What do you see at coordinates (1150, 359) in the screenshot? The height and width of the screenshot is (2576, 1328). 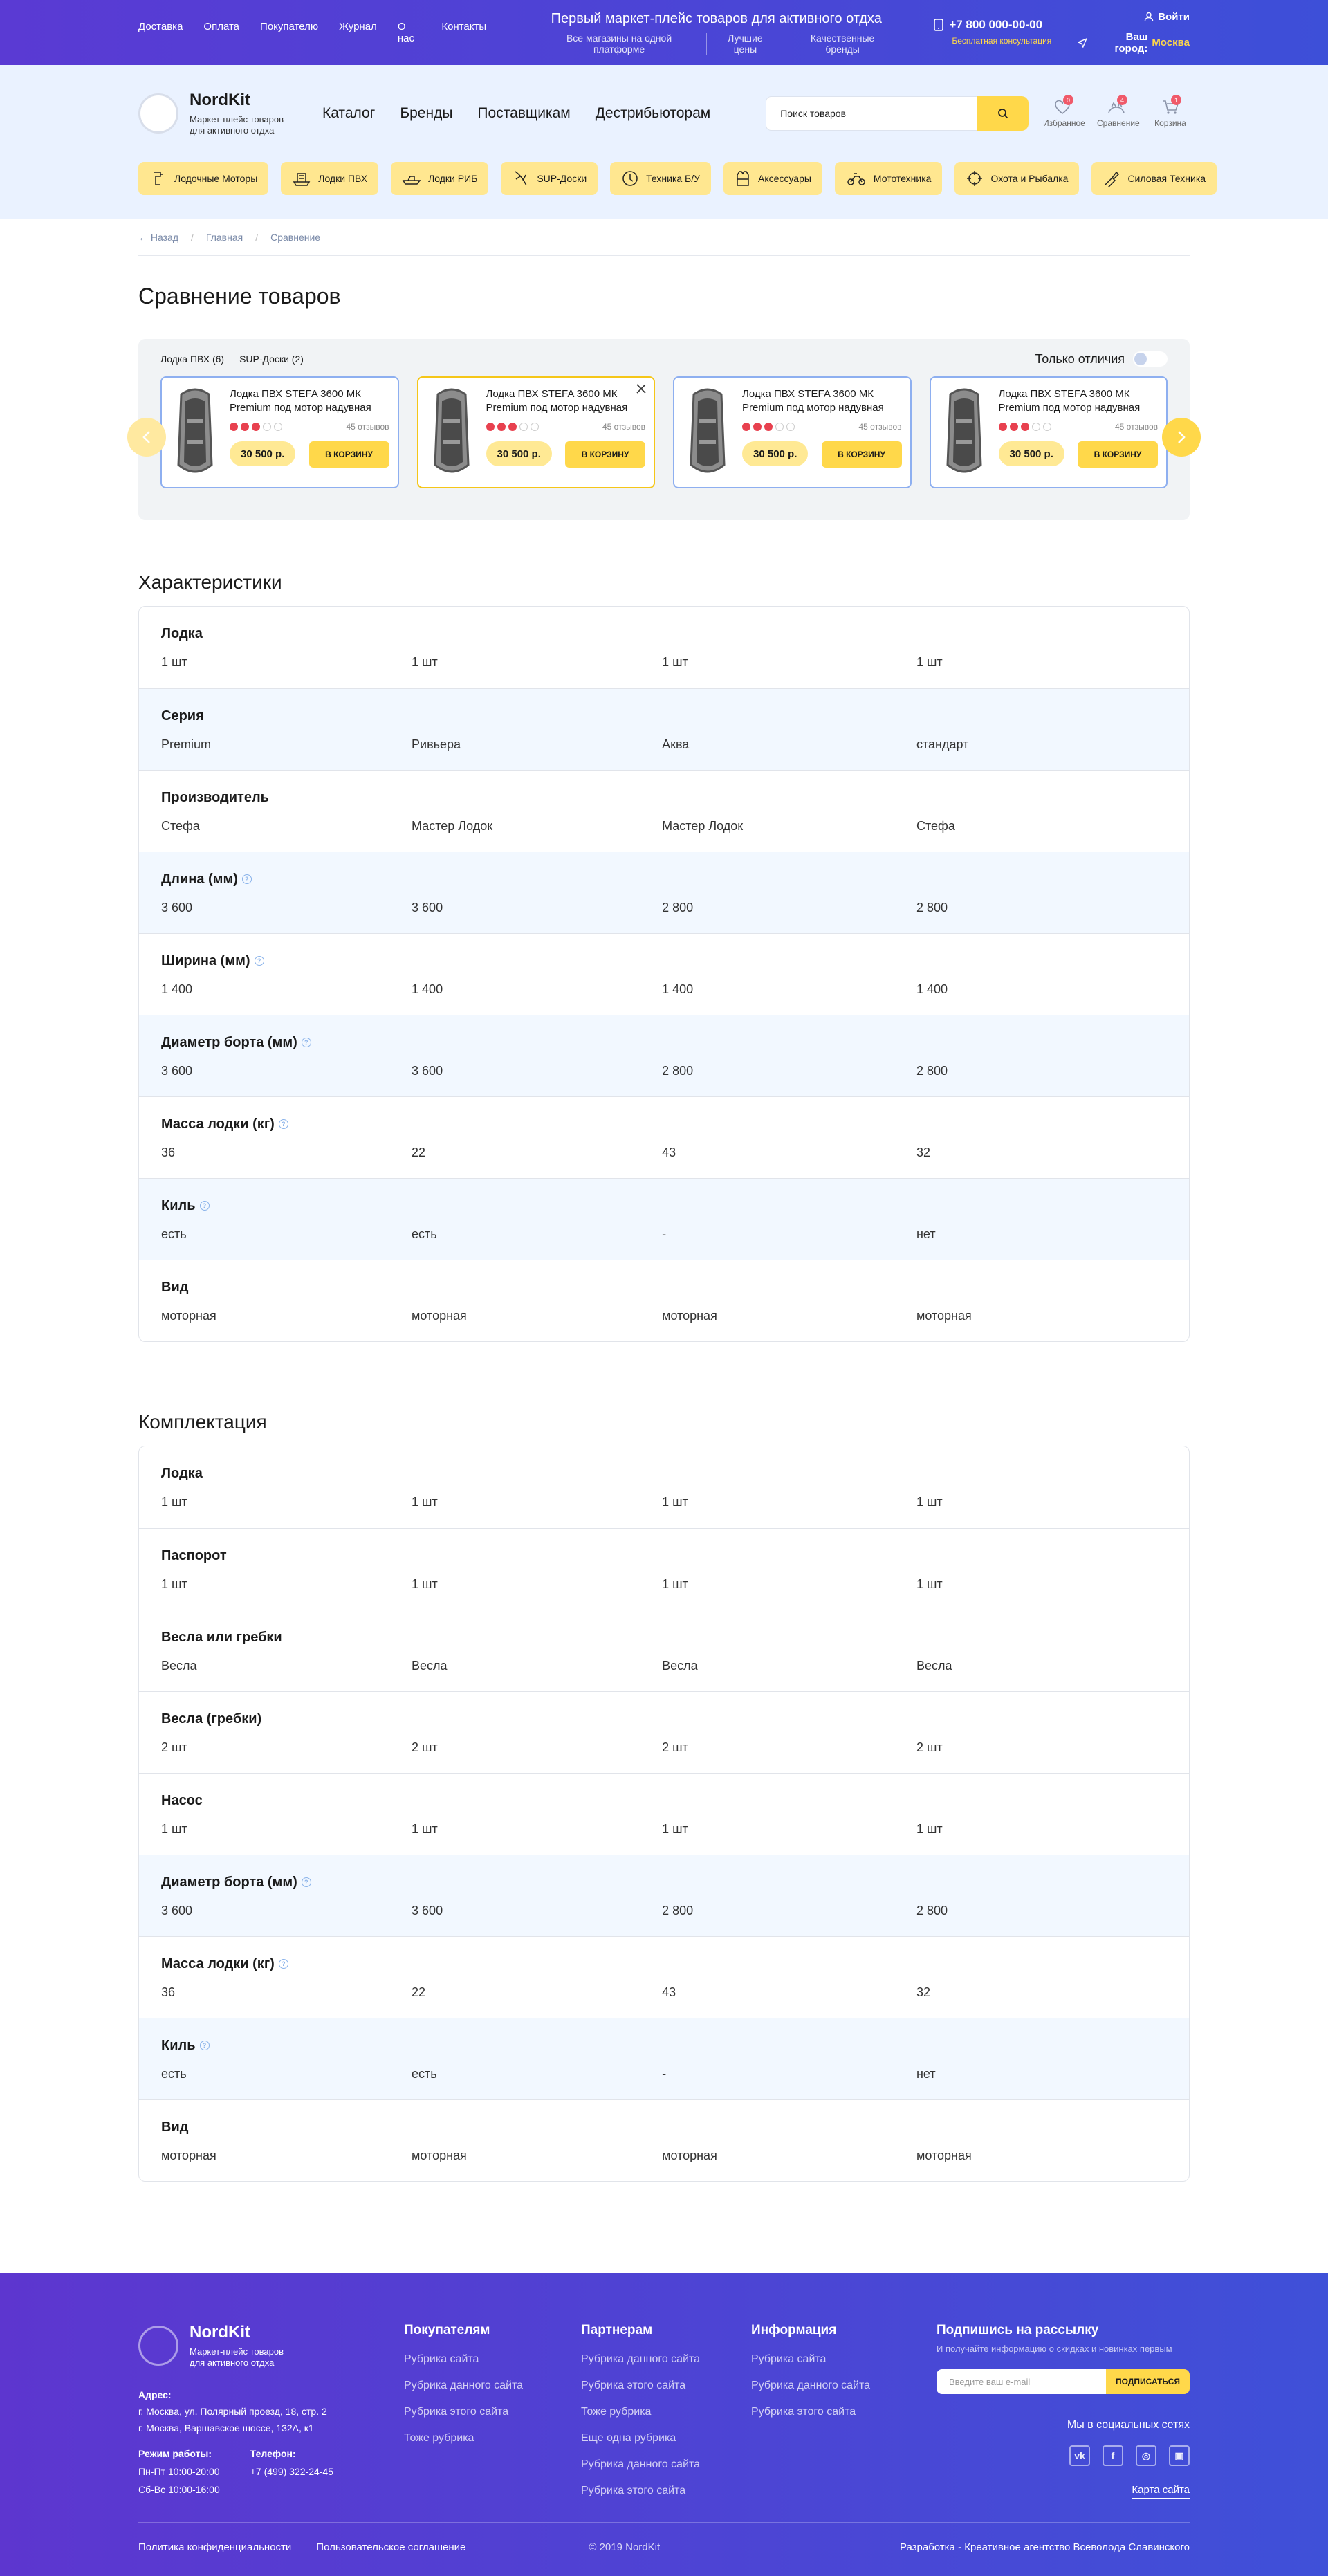 I see `only-diff-toggle` at bounding box center [1150, 359].